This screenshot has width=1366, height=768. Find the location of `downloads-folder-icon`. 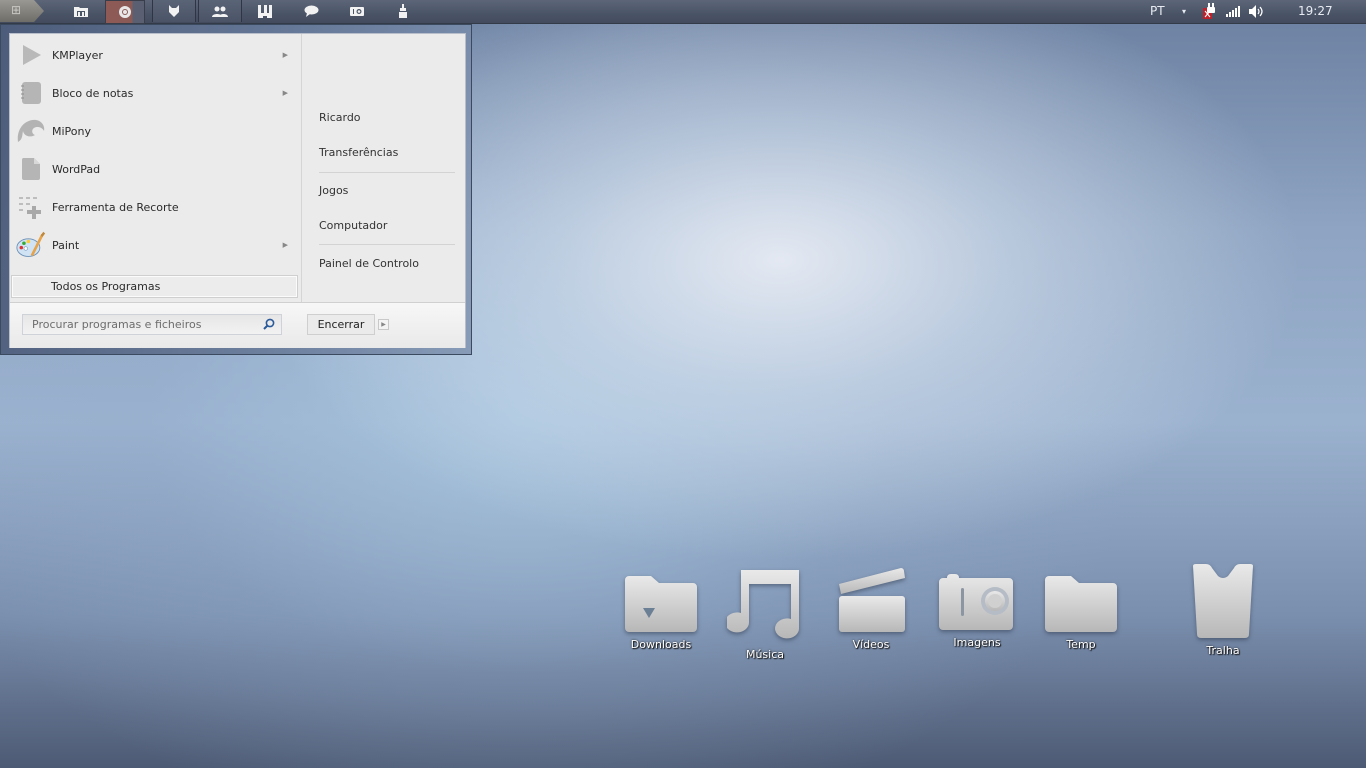

downloads-folder-icon is located at coordinates (661, 604).